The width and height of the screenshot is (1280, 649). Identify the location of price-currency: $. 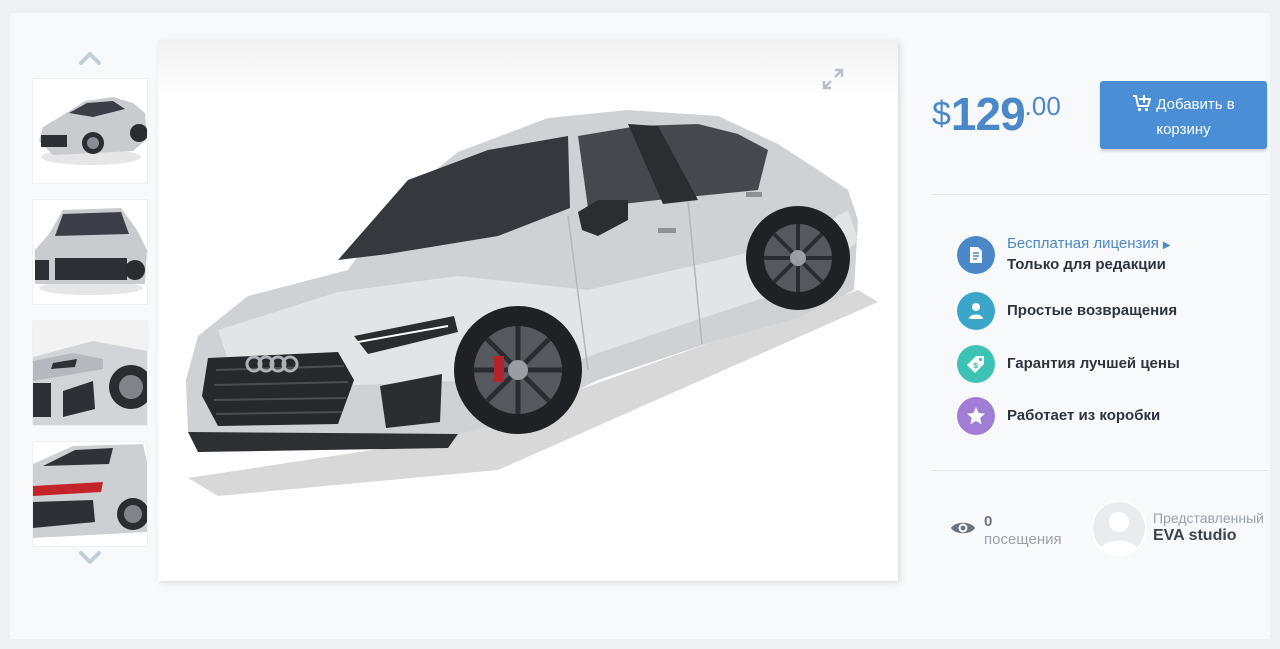
(941, 114).